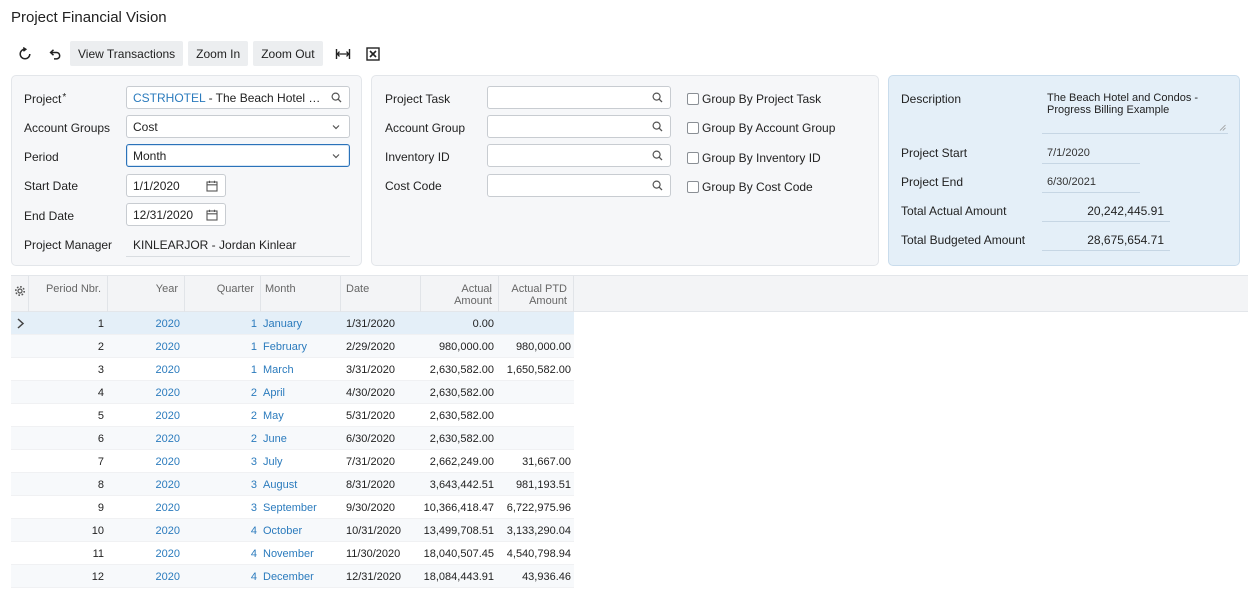  I want to click on account-groups-label: Account Groups, so click(67, 128).